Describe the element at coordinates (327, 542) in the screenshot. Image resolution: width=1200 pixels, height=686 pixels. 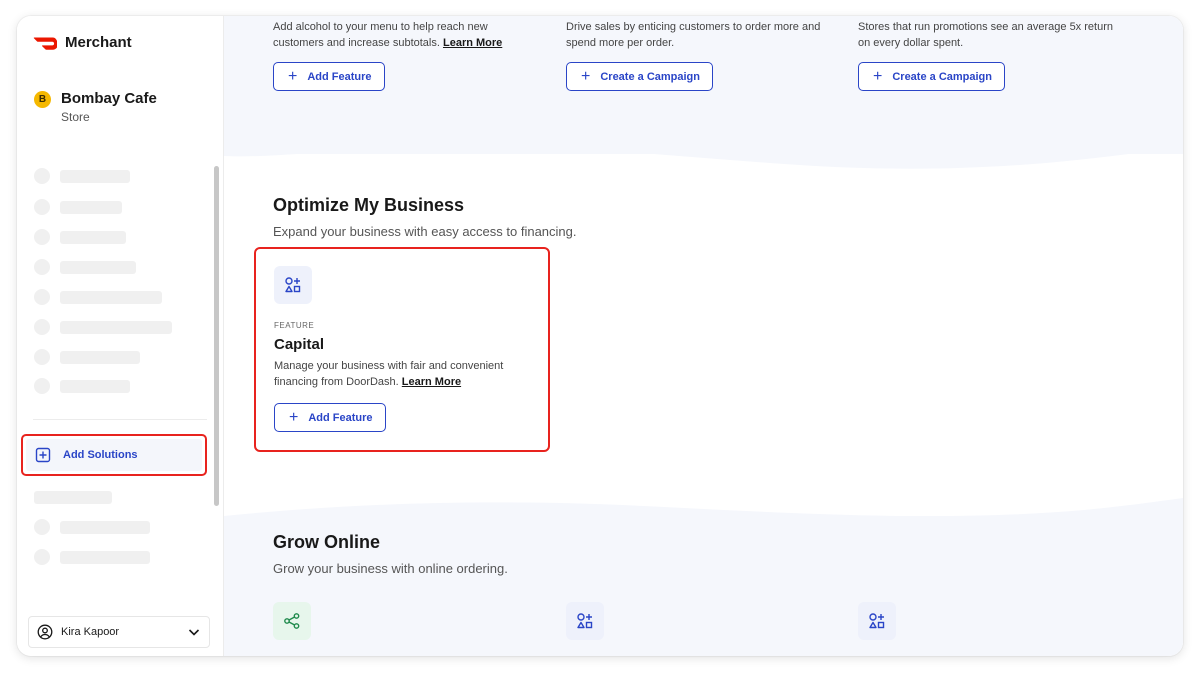
I see `section-title-grow: Grow Online` at that location.